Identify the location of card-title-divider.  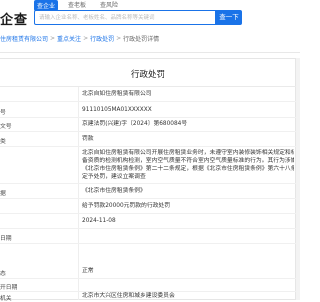
(148, 86).